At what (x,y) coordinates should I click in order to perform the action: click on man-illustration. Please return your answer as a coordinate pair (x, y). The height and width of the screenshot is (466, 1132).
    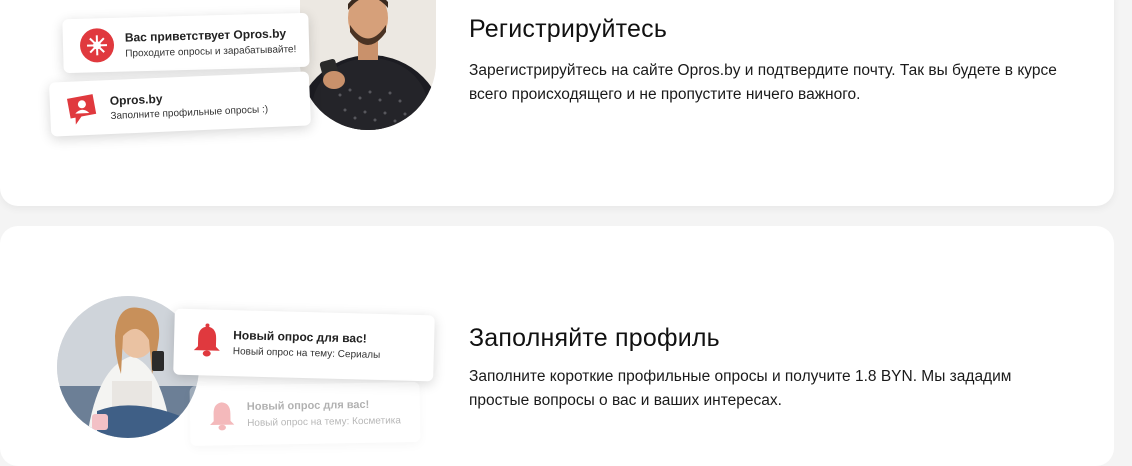
    Looking at the image, I should click on (368, 65).